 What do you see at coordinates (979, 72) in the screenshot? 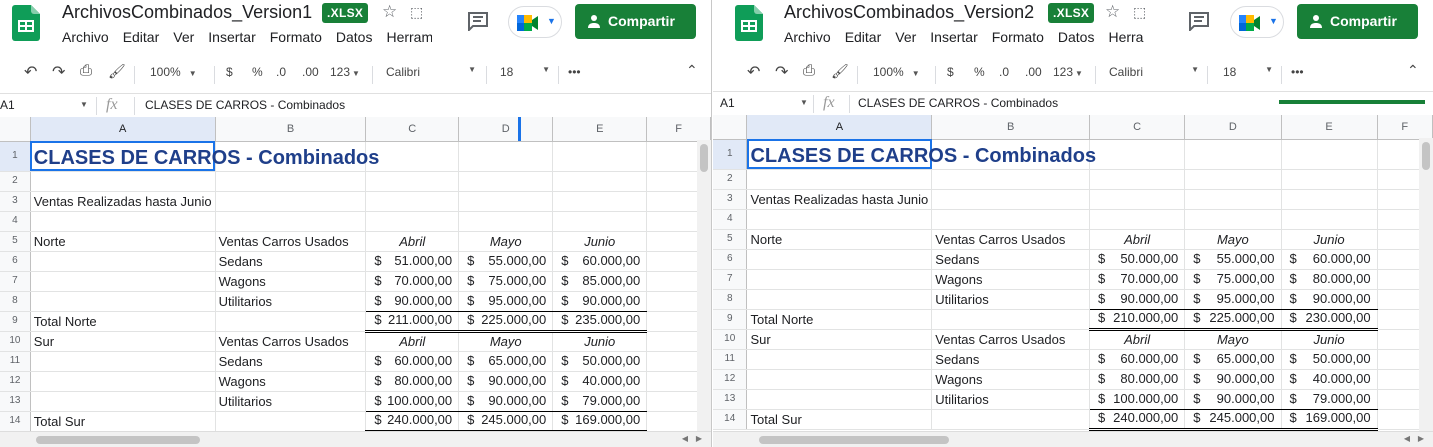
I see `percent-format-button: %` at bounding box center [979, 72].